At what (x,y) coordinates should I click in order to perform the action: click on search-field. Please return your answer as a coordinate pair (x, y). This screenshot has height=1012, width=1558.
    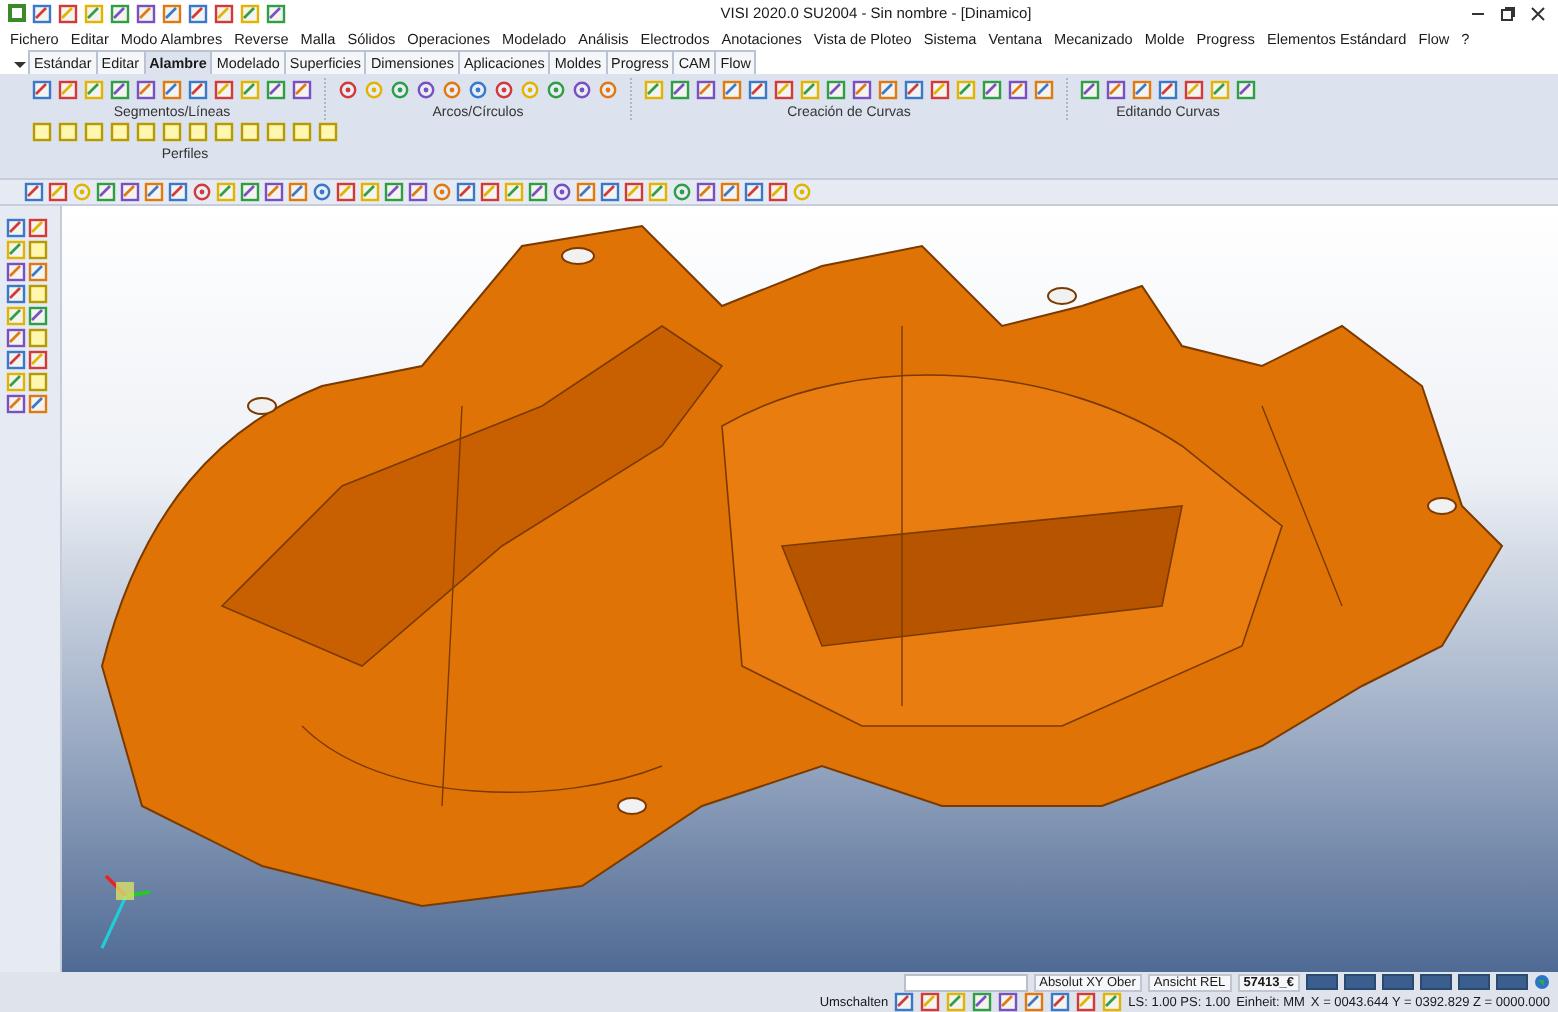
    Looking at the image, I should click on (965, 982).